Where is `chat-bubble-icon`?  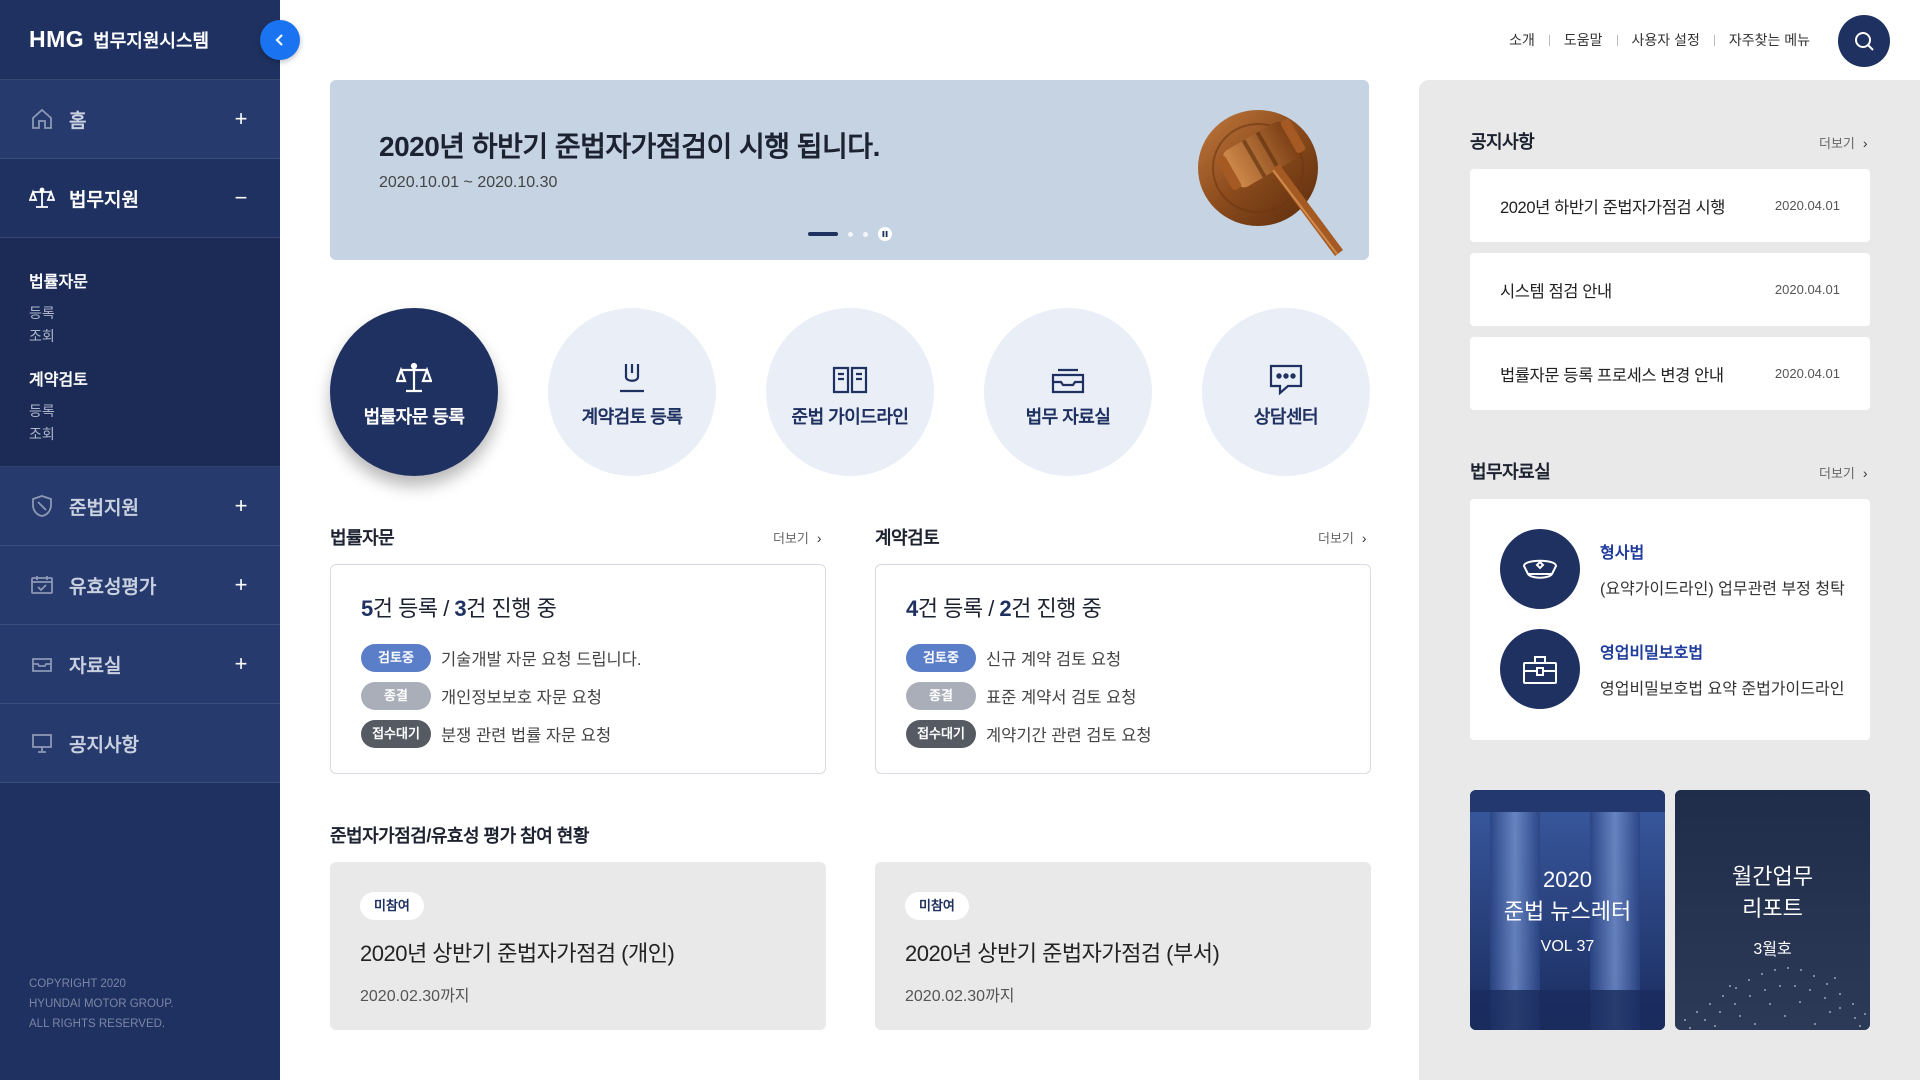
chat-bubble-icon is located at coordinates (1286, 375).